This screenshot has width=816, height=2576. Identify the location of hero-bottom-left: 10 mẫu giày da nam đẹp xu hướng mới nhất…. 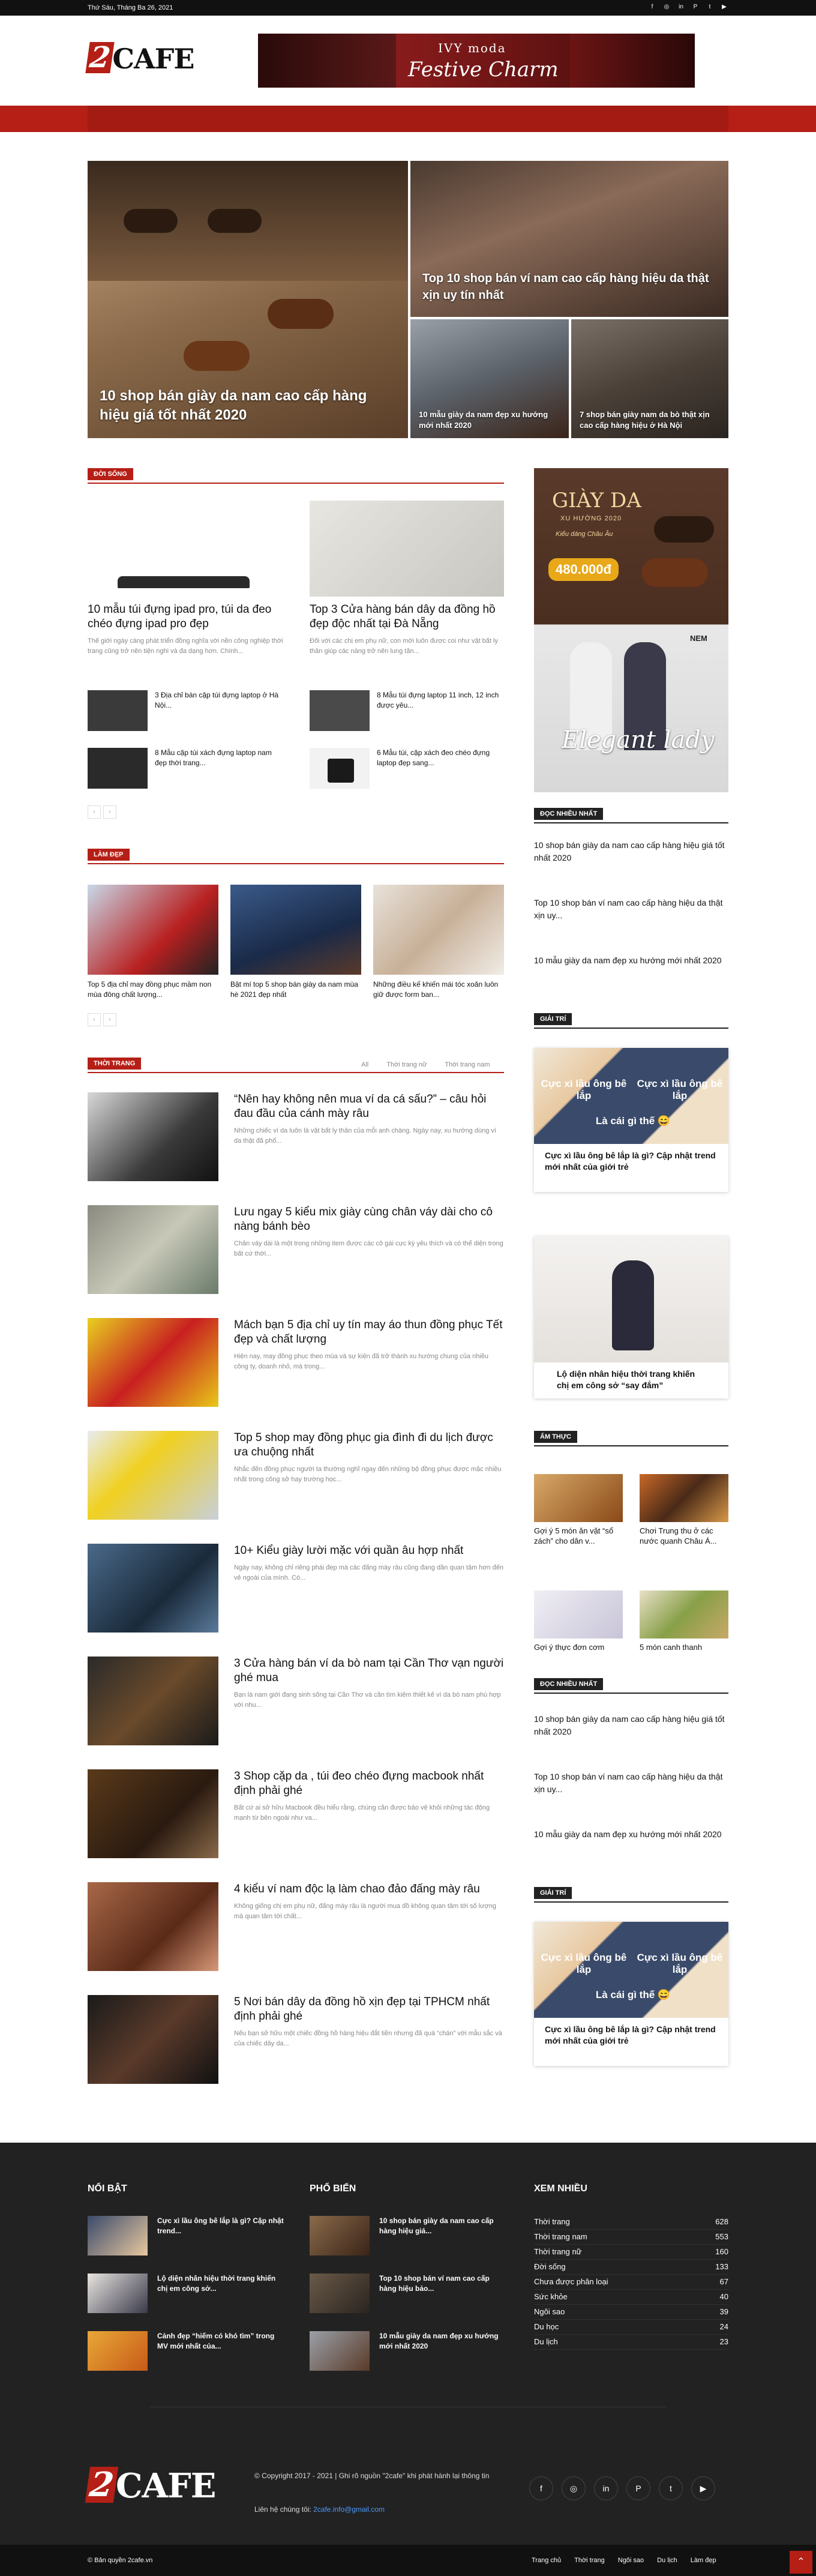
(489, 378).